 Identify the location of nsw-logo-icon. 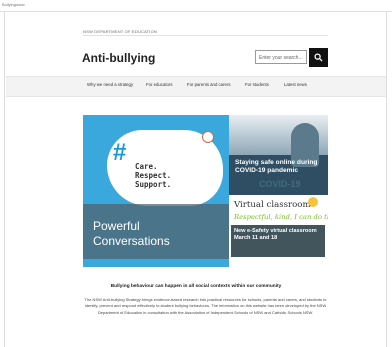
(208, 137).